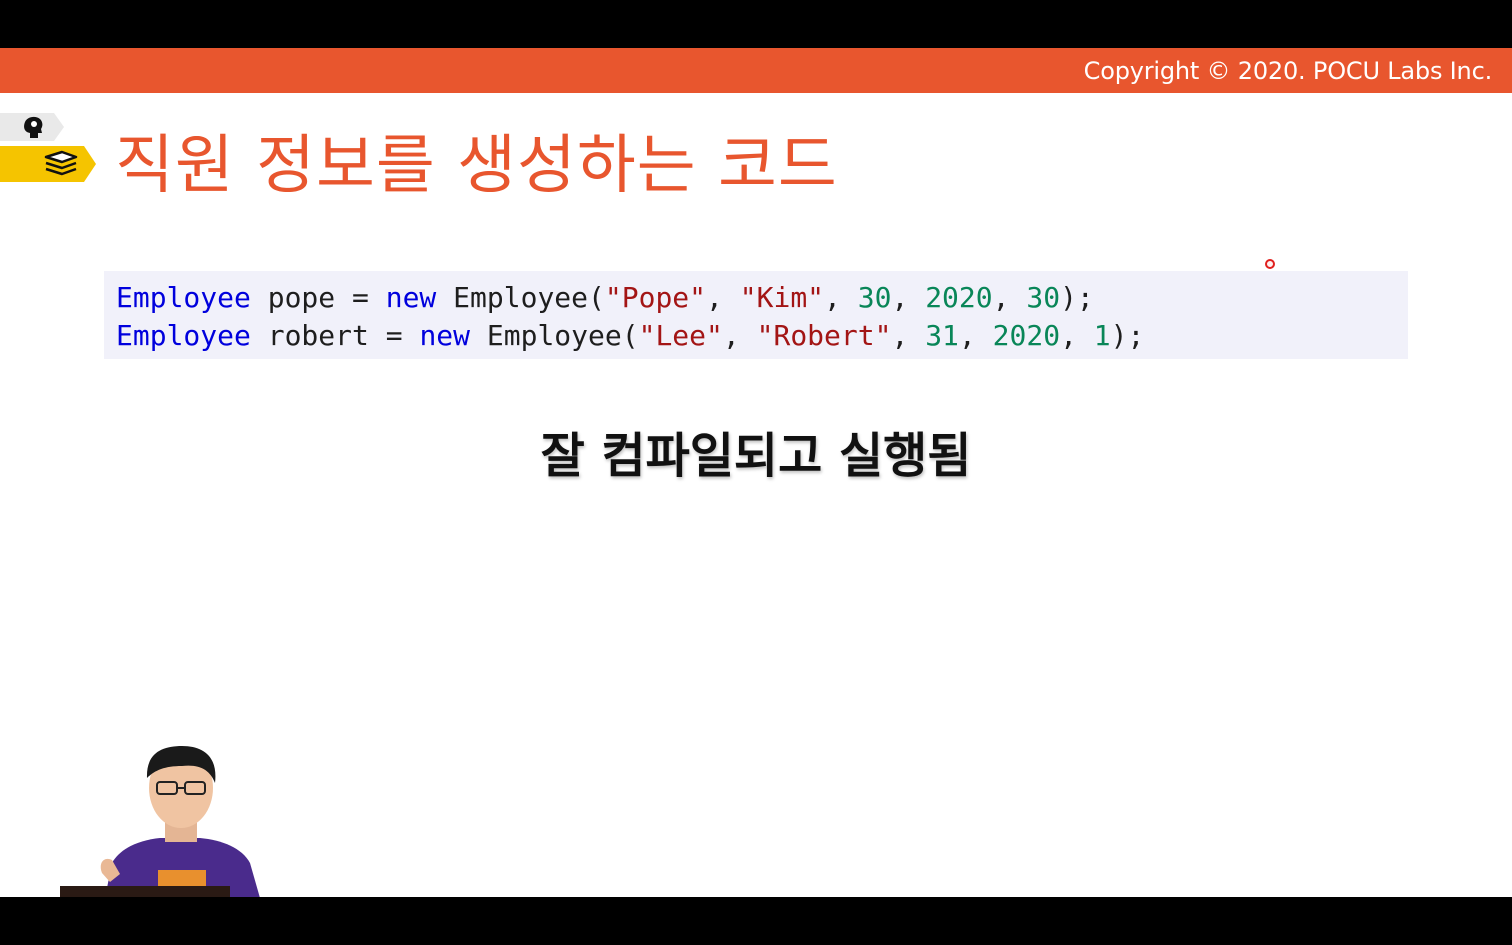 The image size is (1512, 945). What do you see at coordinates (756, 456) in the screenshot?
I see `result-message: 잘 컴파일되고 실행됨` at bounding box center [756, 456].